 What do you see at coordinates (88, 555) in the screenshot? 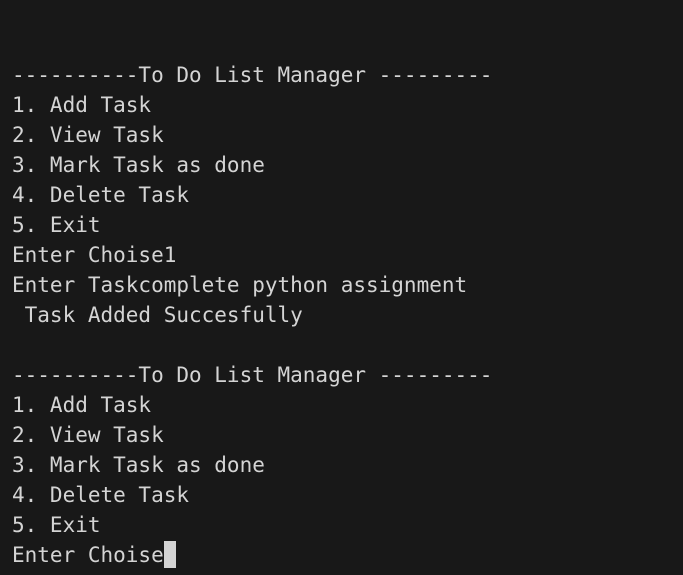
I see `input-prompt: Enter Choise` at bounding box center [88, 555].